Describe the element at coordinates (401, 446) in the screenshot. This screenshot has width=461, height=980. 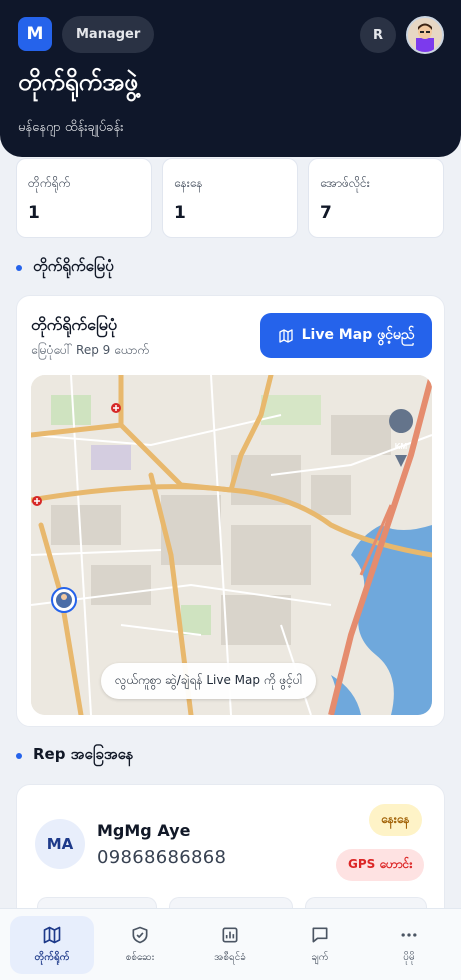
I see `km-marker-label: KM` at that location.